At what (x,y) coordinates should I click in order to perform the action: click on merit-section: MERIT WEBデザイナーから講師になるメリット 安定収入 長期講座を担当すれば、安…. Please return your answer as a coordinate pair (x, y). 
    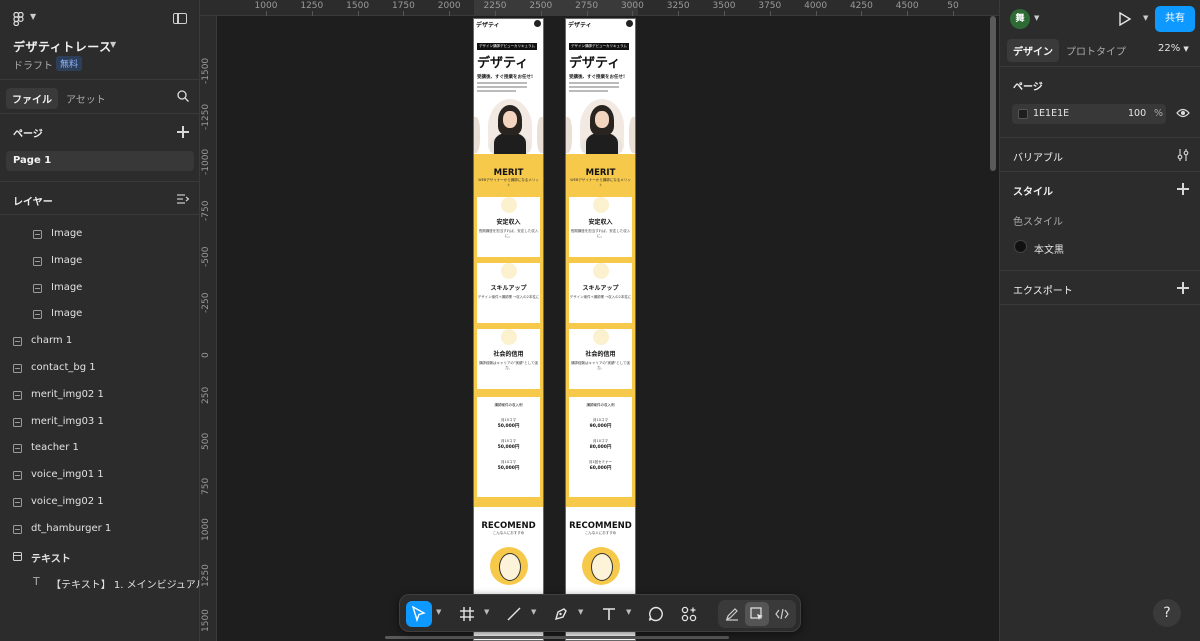
    Looking at the image, I should click on (508, 330).